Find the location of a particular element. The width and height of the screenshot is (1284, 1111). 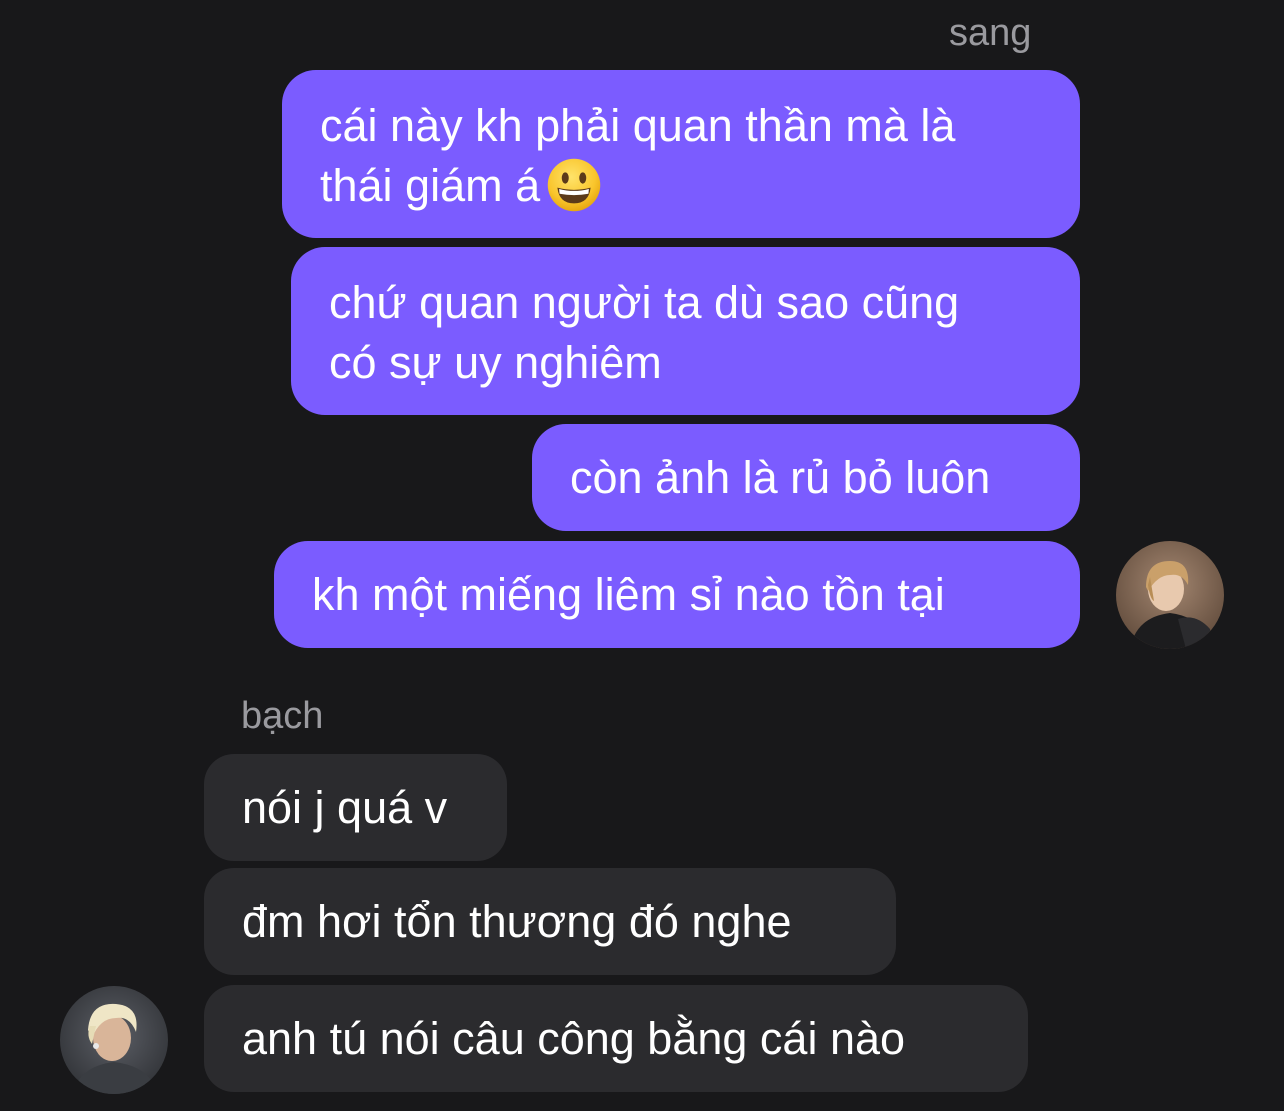

message-bubble-outgoing: kh một miếng liêm sỉ nào tồn tại is located at coordinates (677, 594).